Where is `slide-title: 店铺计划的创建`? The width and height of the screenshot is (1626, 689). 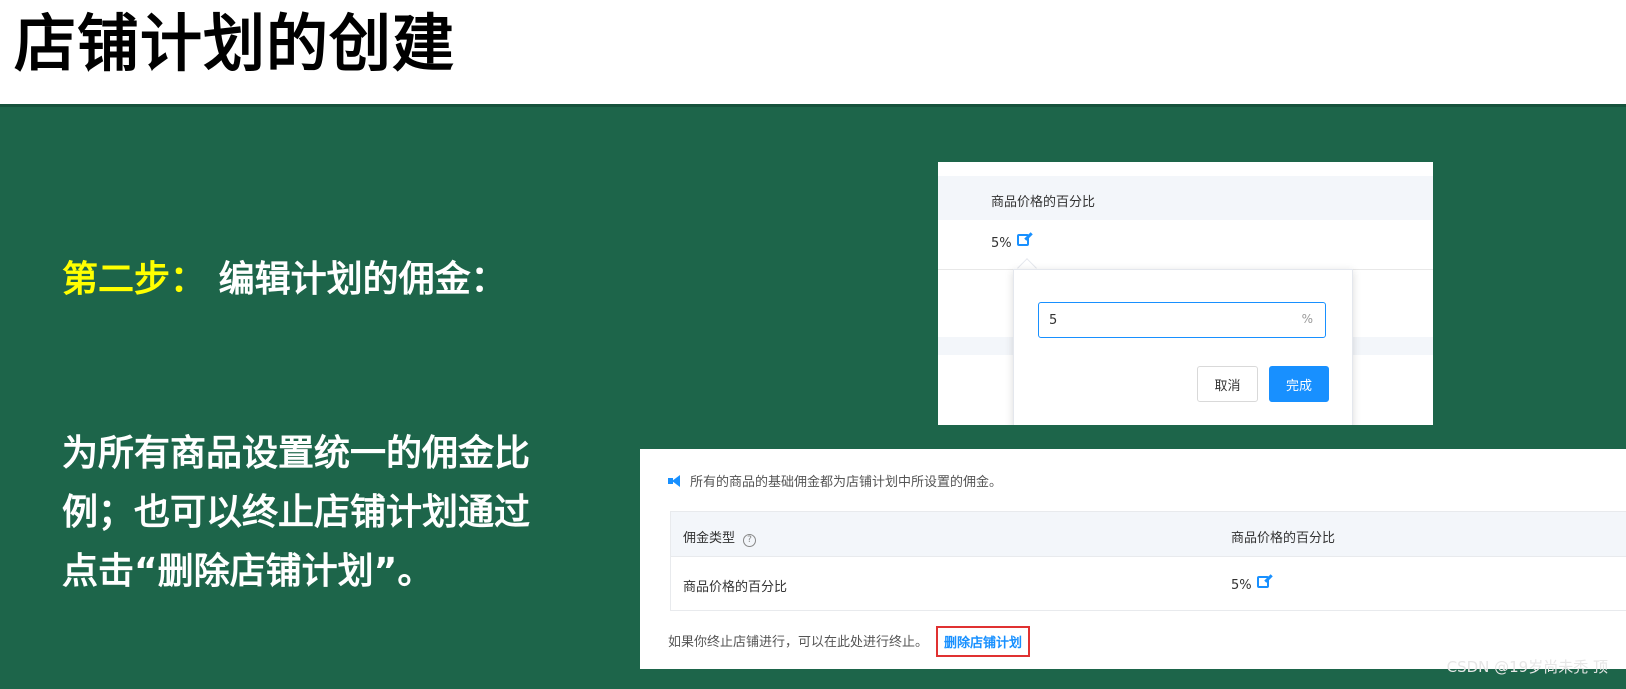 slide-title: 店铺计划的创建 is located at coordinates (235, 43).